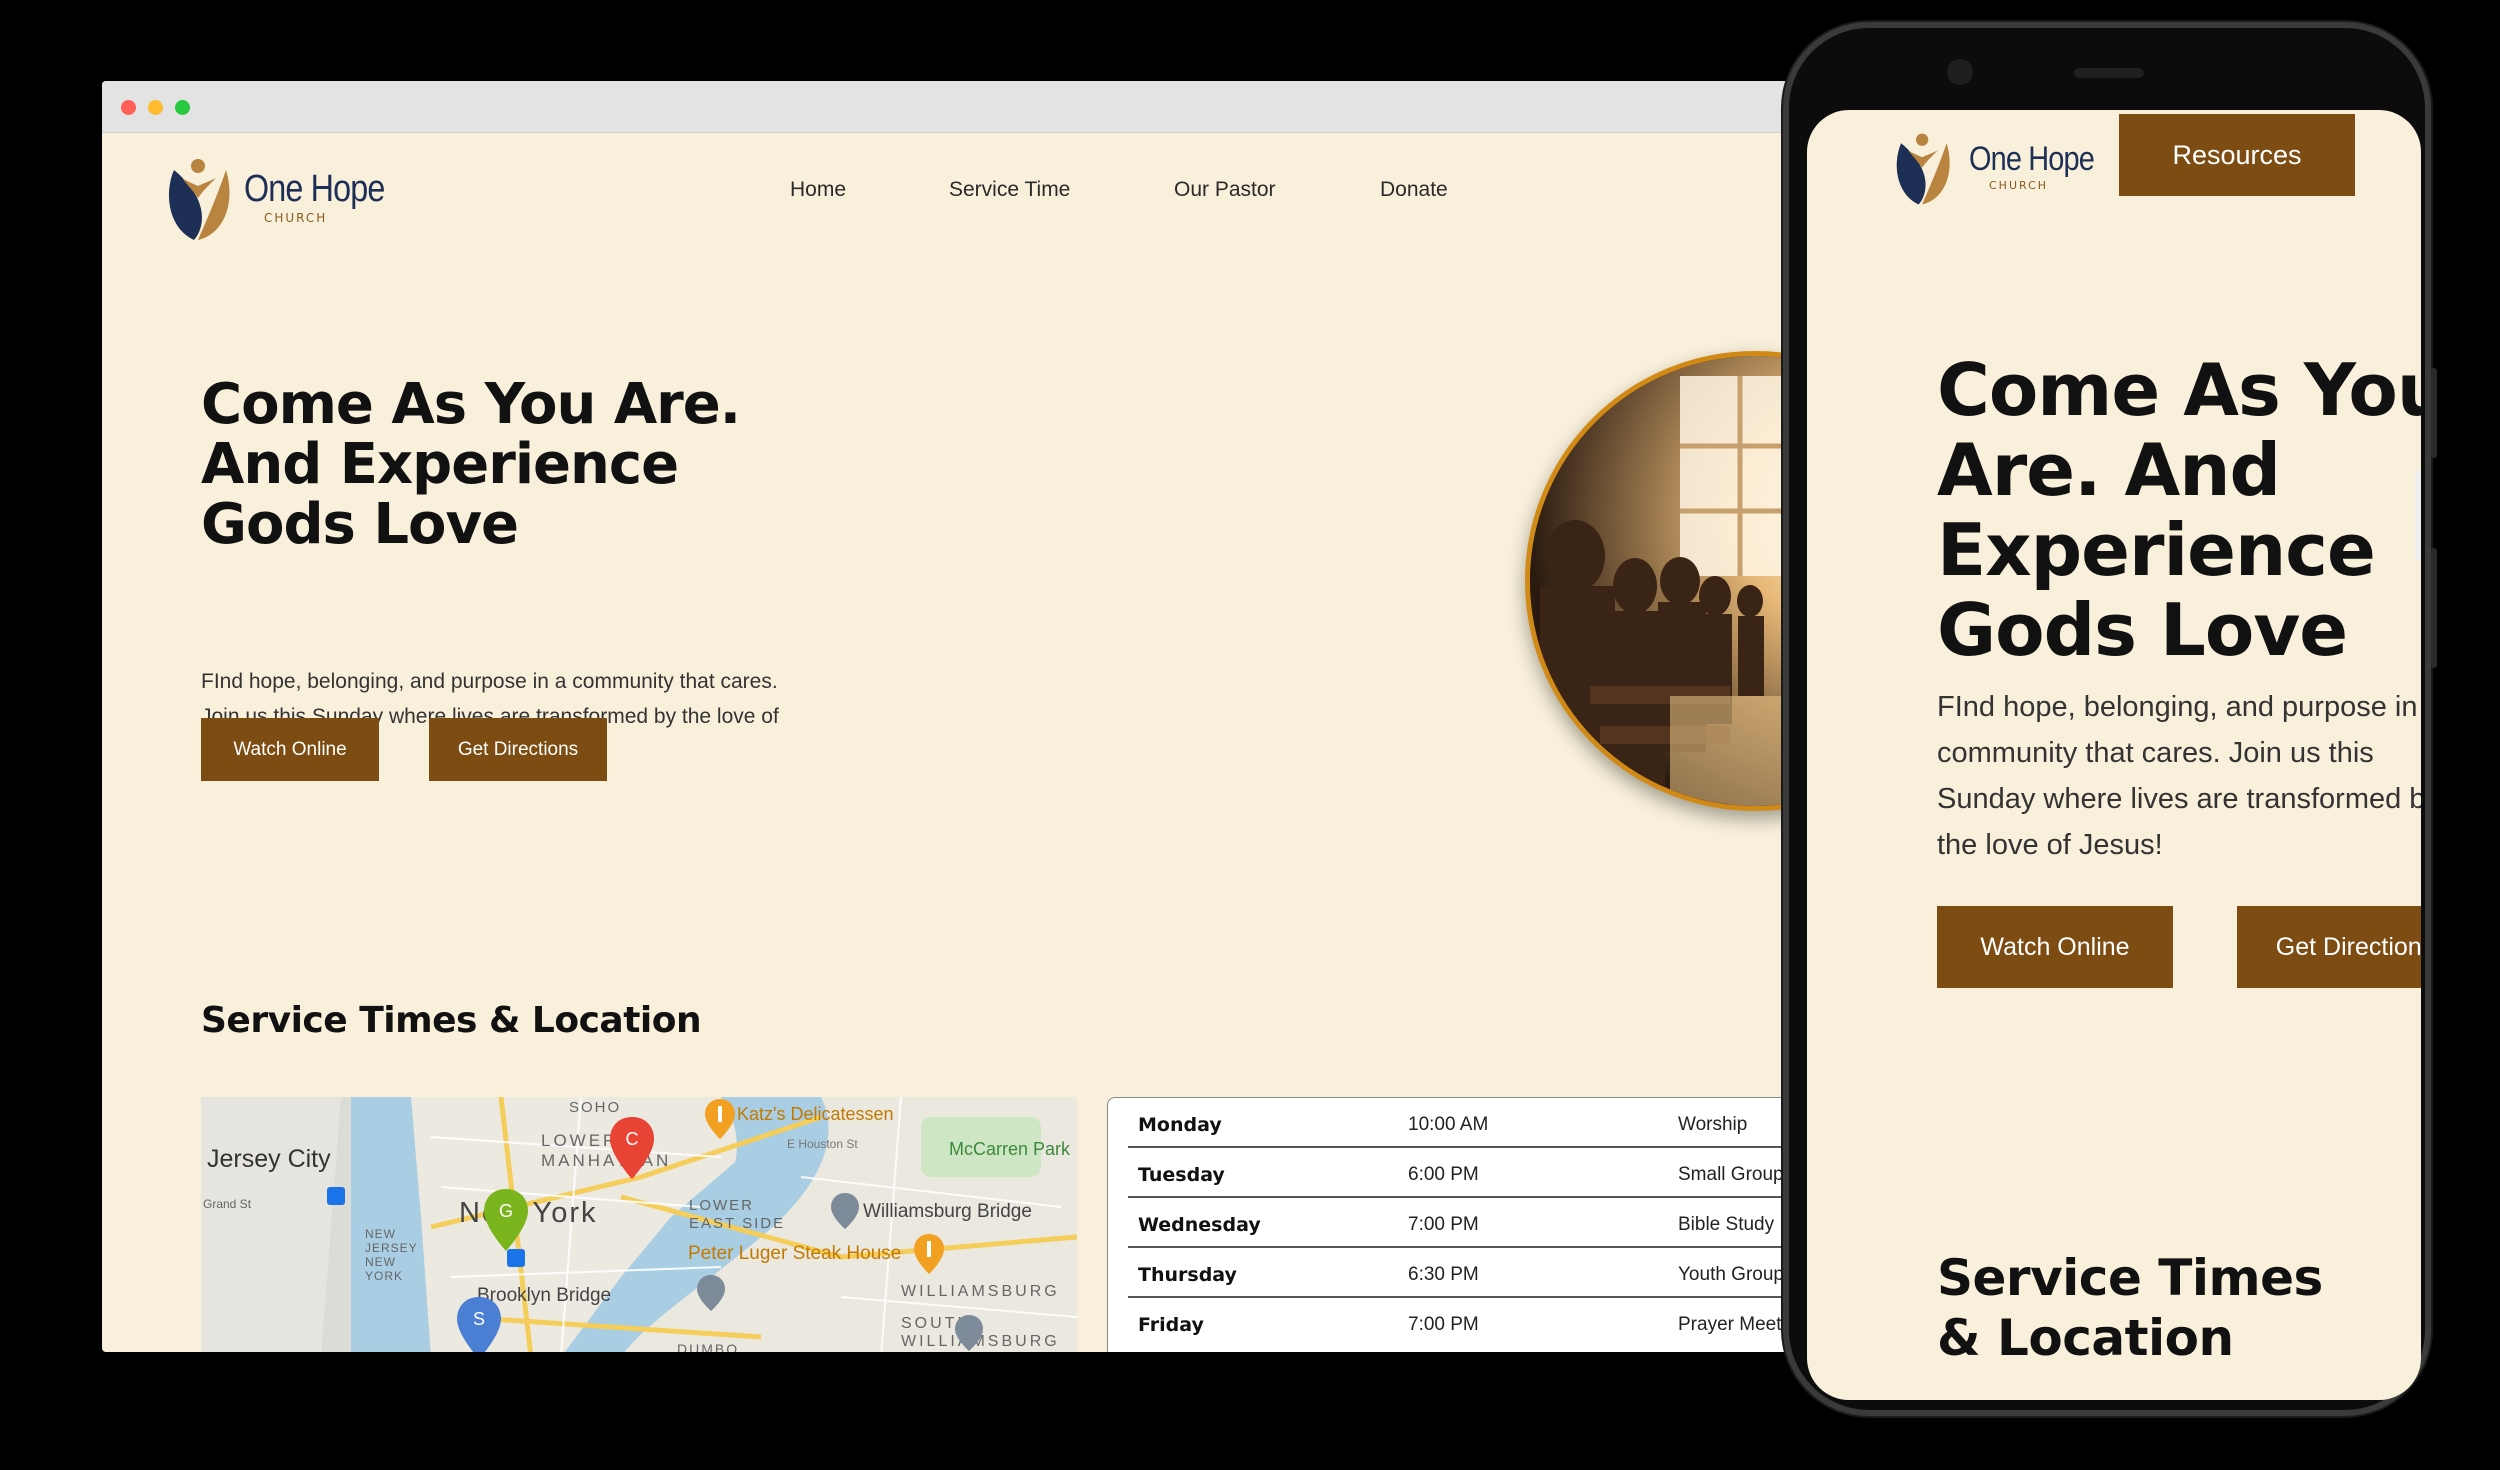 This screenshot has height=1470, width=2500. Describe the element at coordinates (1662, 581) in the screenshot. I see `congregation-photo` at that location.